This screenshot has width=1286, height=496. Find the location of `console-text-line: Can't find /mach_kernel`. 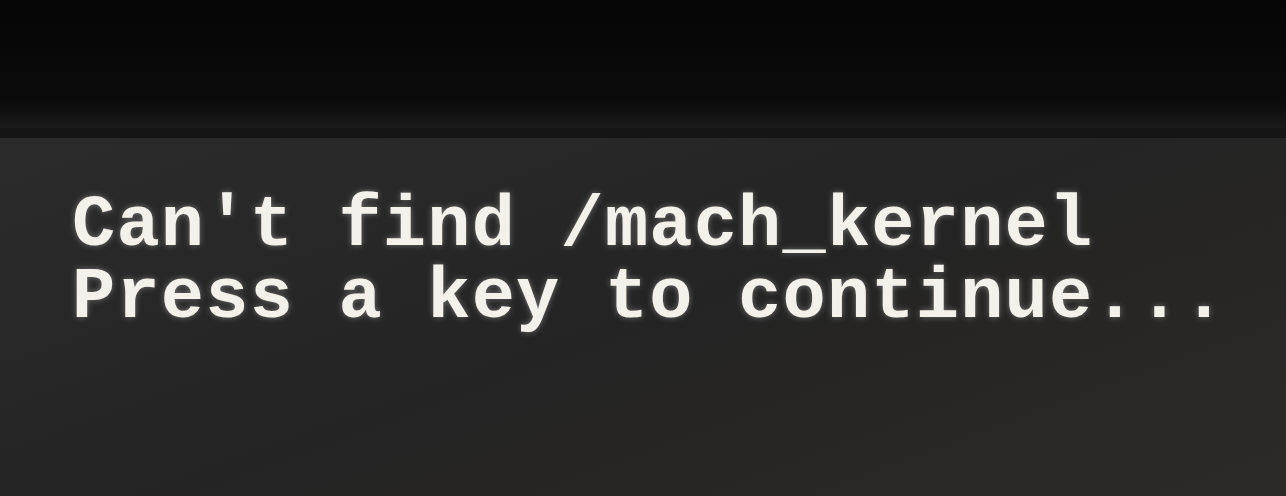

console-text-line: Can't find /mach_kernel is located at coordinates (583, 226).